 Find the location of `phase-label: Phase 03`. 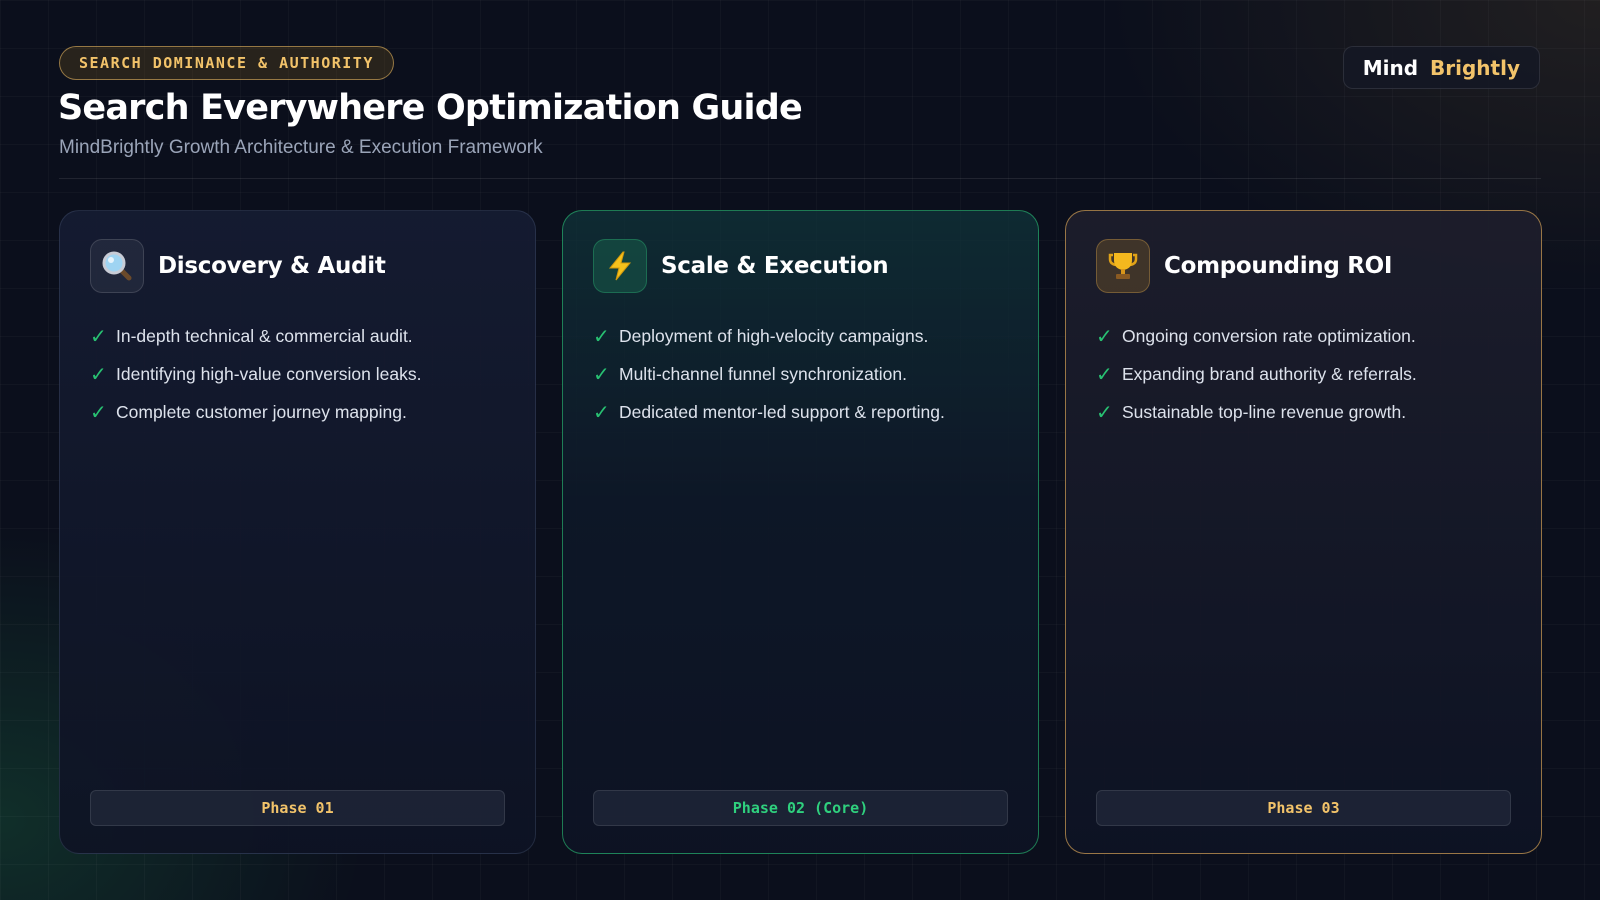

phase-label: Phase 03 is located at coordinates (1303, 808).